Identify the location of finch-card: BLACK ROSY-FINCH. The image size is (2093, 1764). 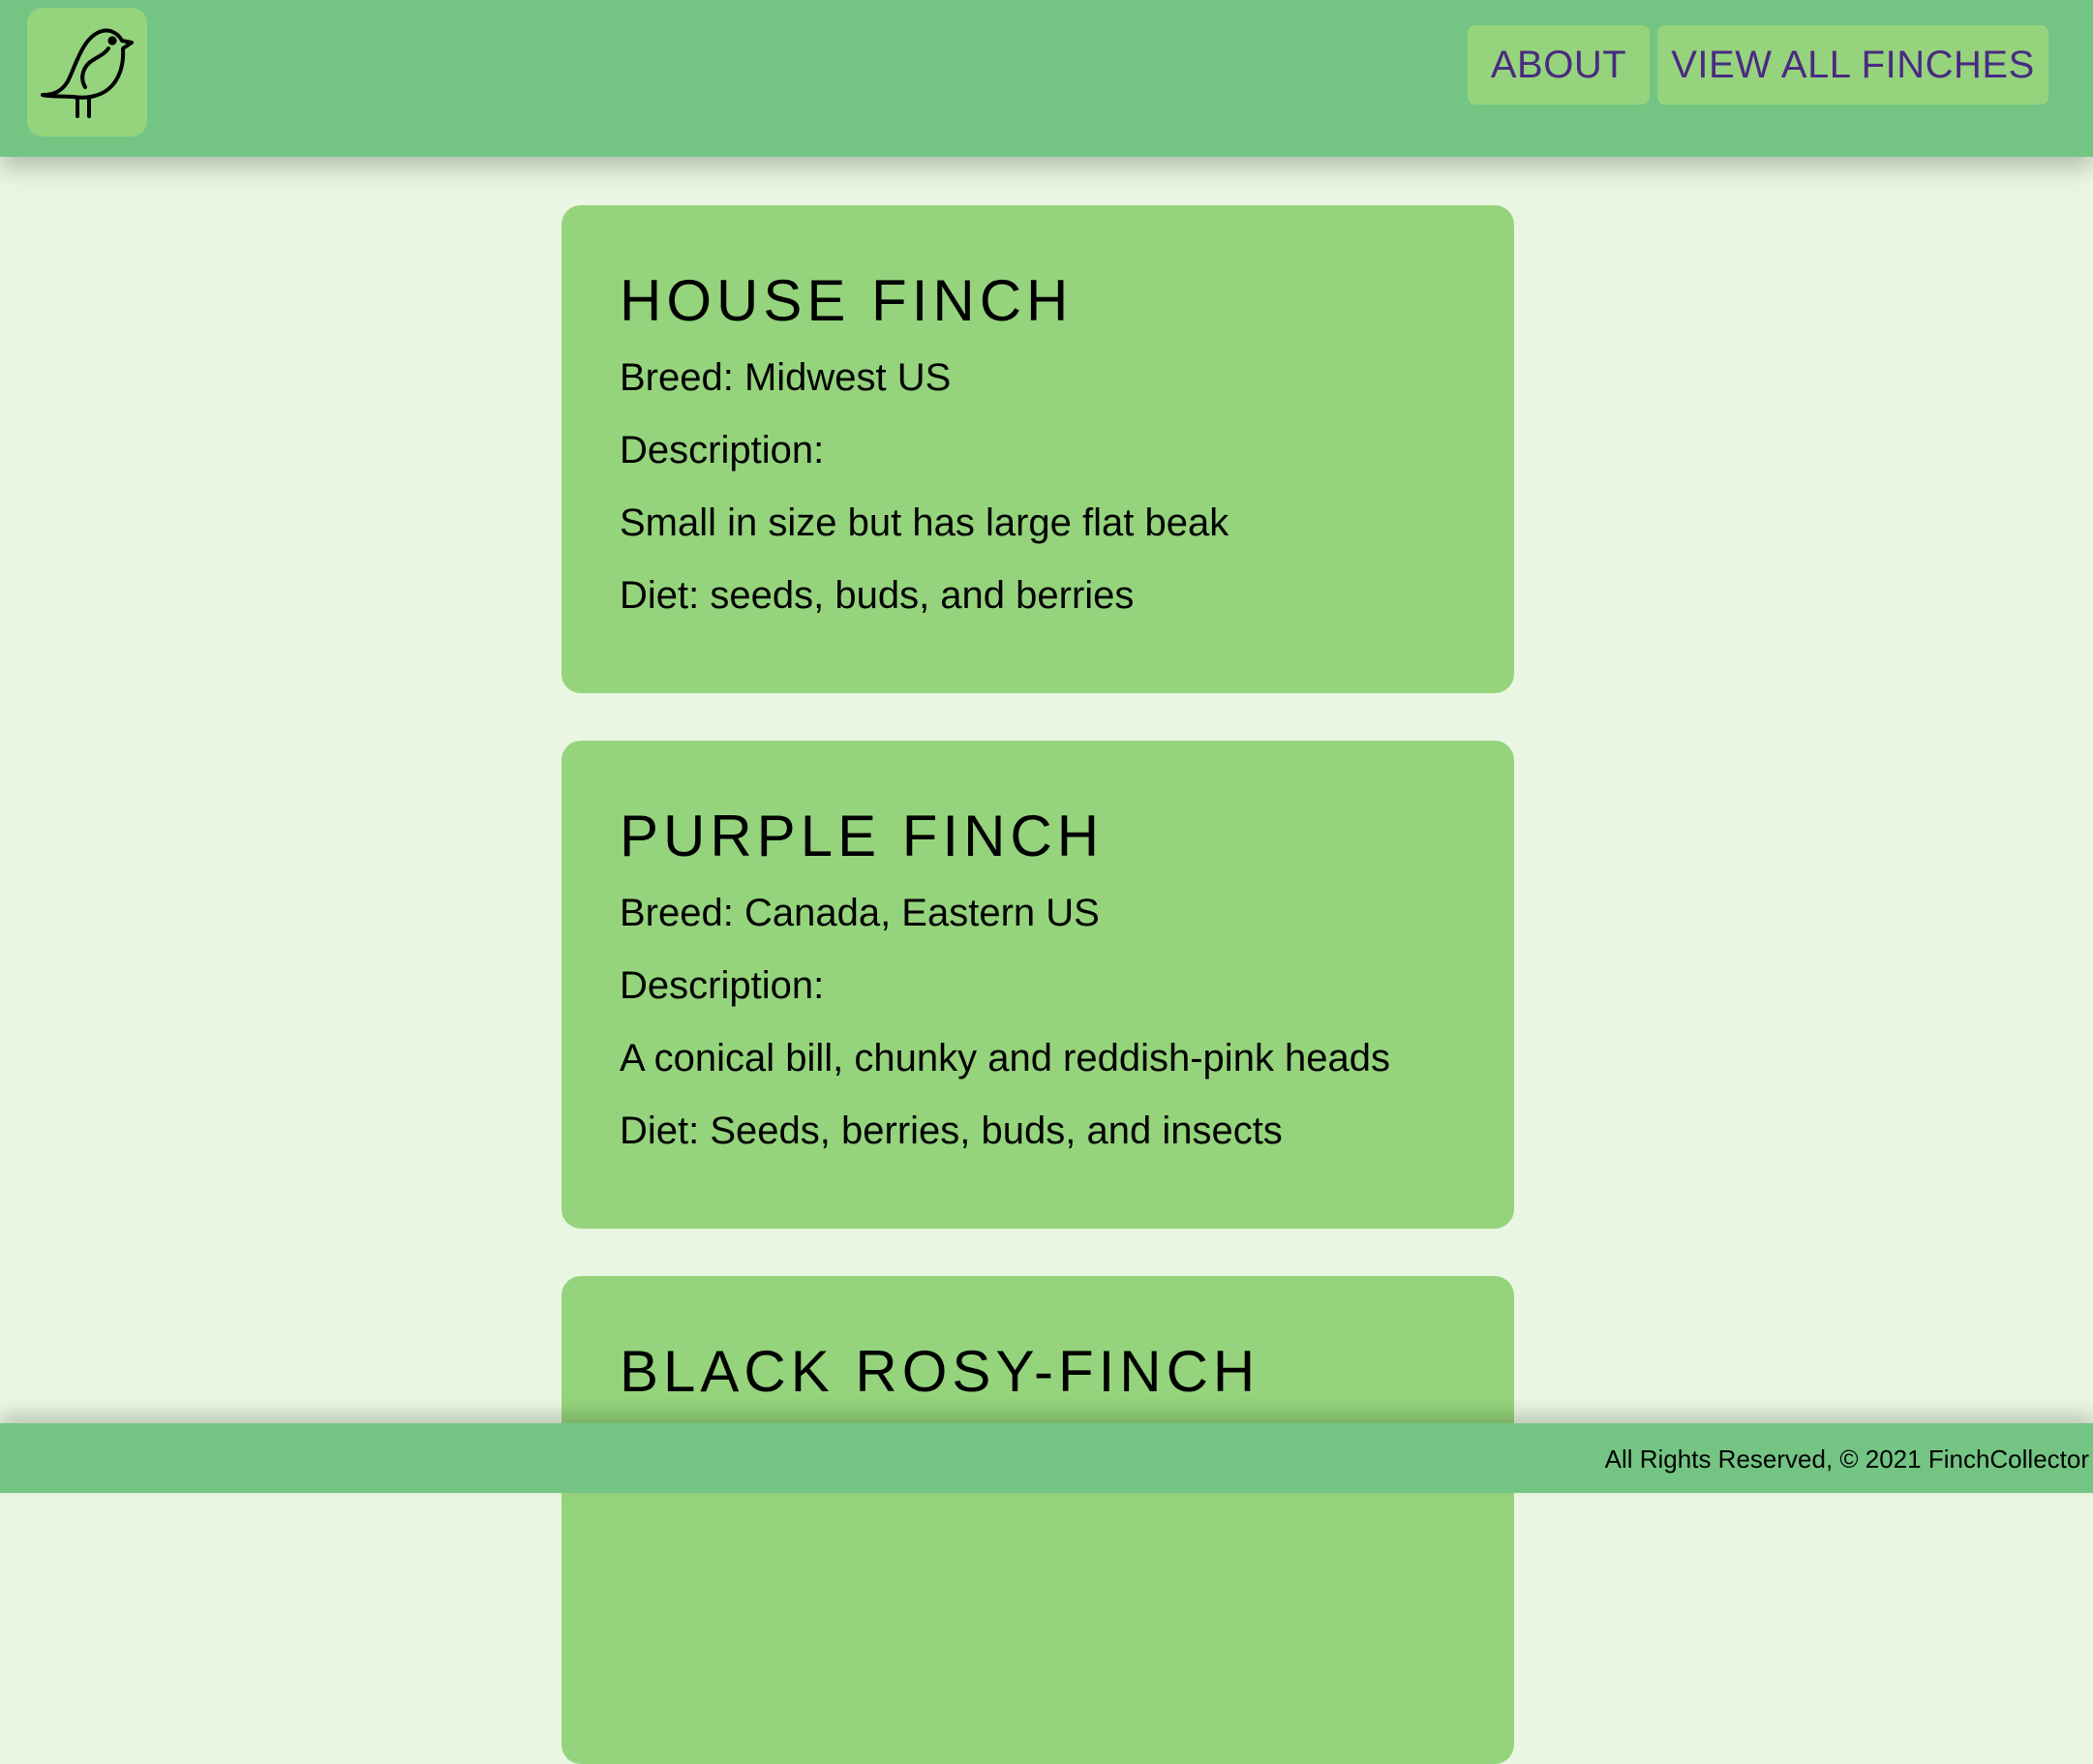
(1037, 1520).